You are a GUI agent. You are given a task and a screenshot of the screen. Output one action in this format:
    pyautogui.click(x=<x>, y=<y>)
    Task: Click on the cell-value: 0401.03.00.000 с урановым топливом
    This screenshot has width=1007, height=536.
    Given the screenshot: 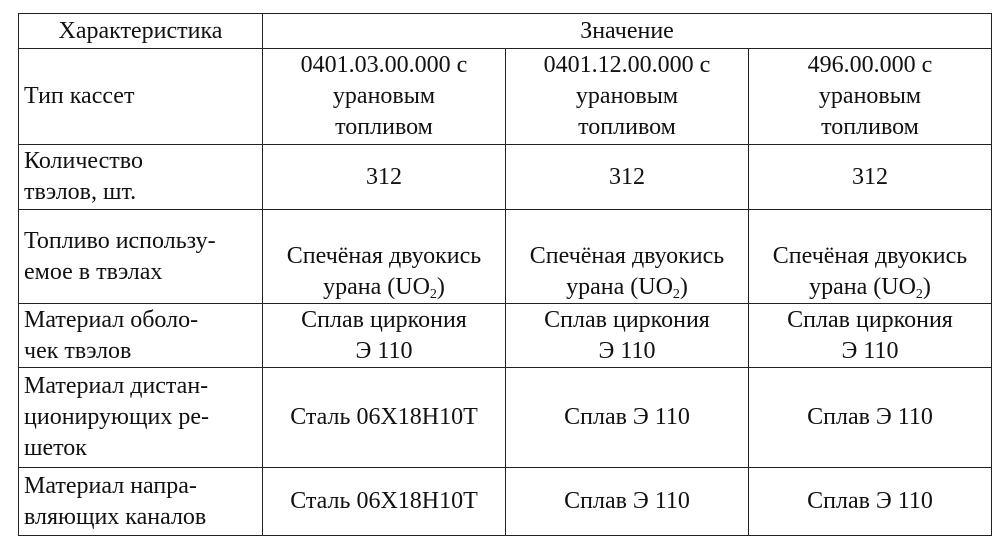 What is the action you would take?
    pyautogui.click(x=384, y=96)
    